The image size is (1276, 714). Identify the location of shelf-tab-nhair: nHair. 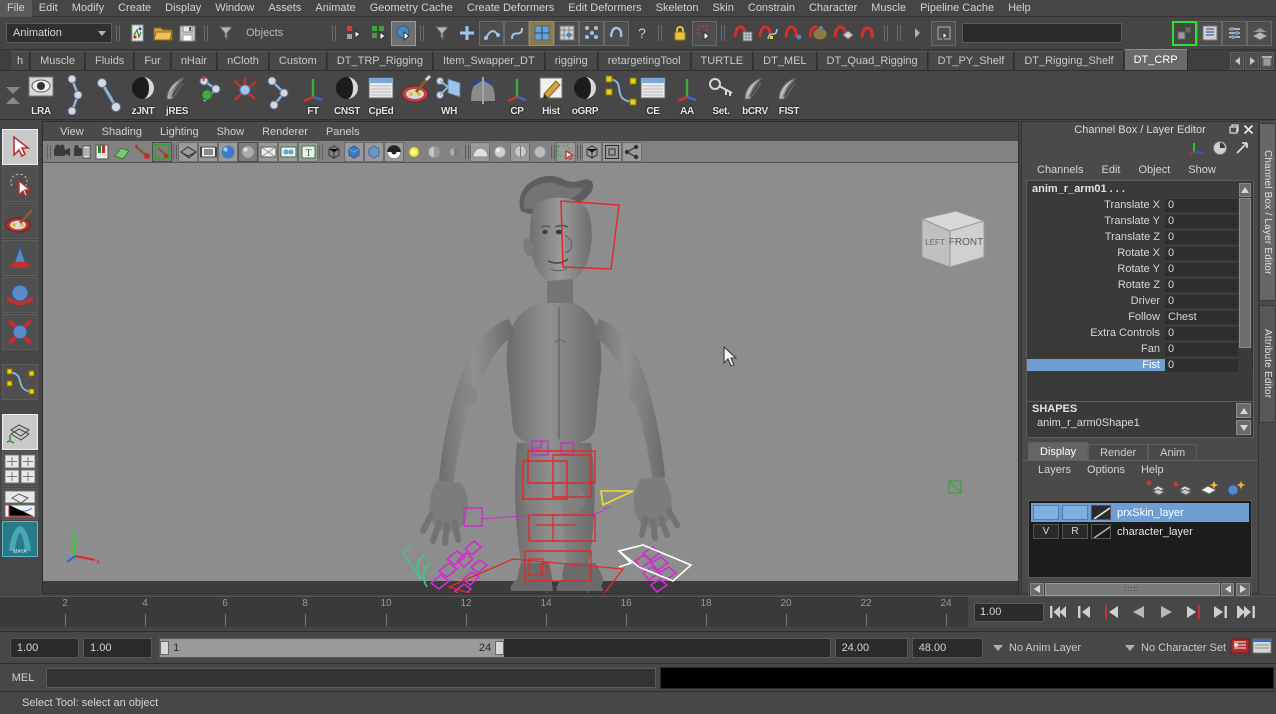
(194, 60).